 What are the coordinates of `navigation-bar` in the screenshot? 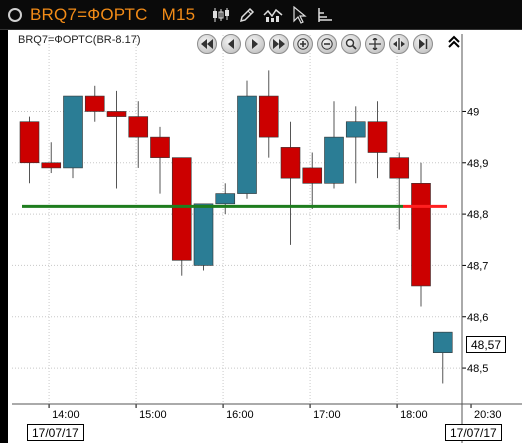 It's located at (315, 44).